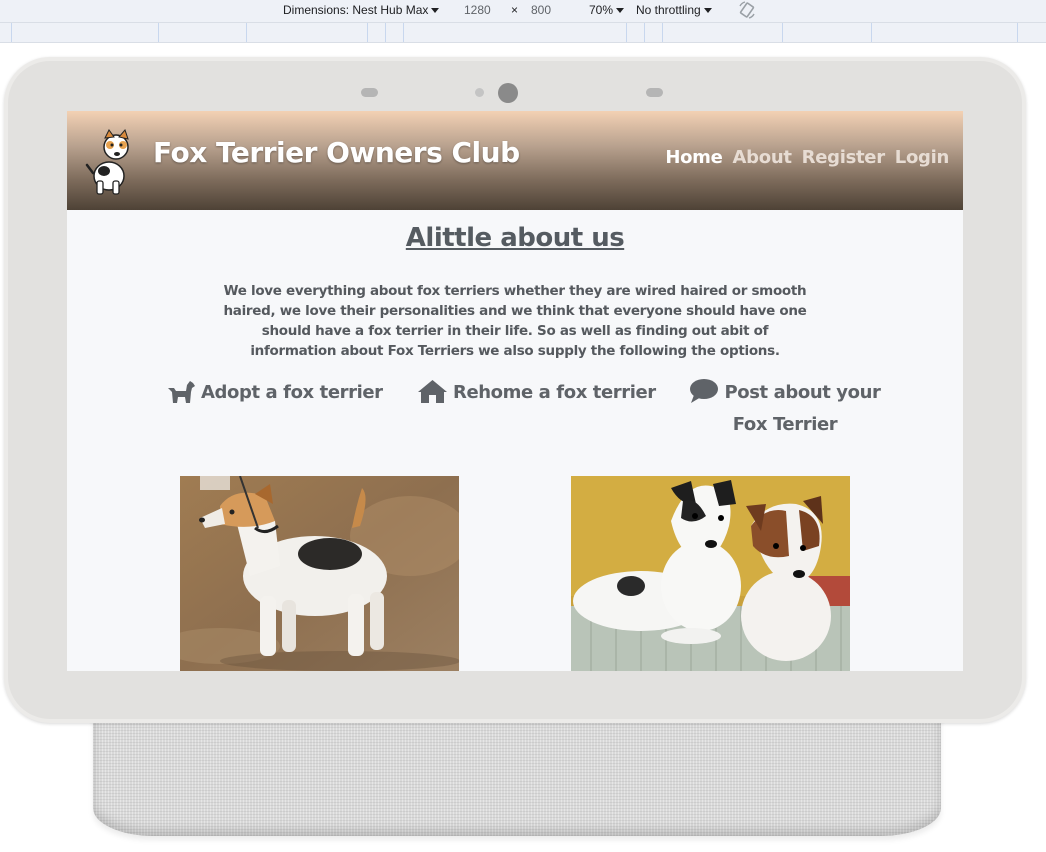  Describe the element at coordinates (694, 157) in the screenshot. I see `nav-home: Home` at that location.